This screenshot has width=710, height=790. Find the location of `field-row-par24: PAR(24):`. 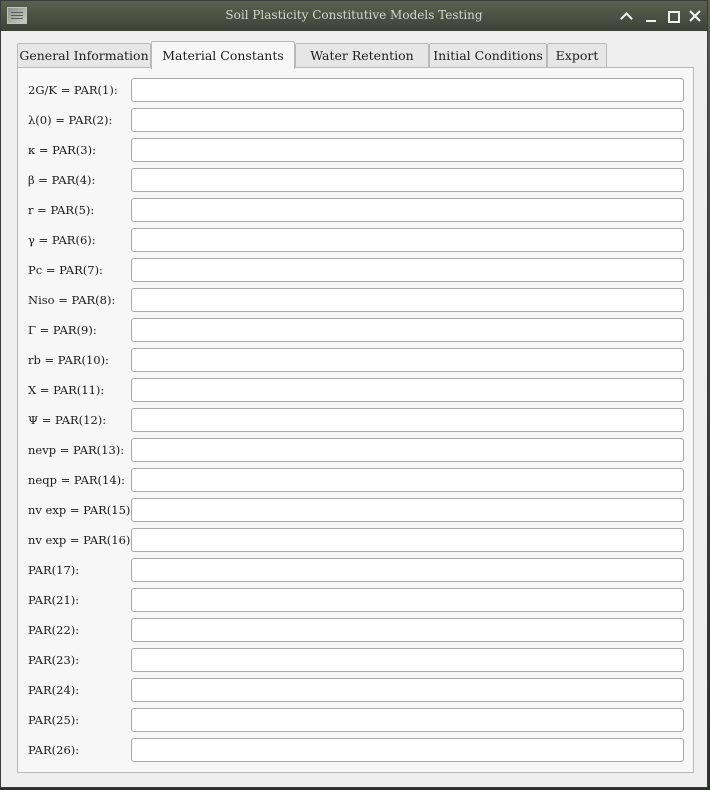

field-row-par24: PAR(24): is located at coordinates (355, 690).